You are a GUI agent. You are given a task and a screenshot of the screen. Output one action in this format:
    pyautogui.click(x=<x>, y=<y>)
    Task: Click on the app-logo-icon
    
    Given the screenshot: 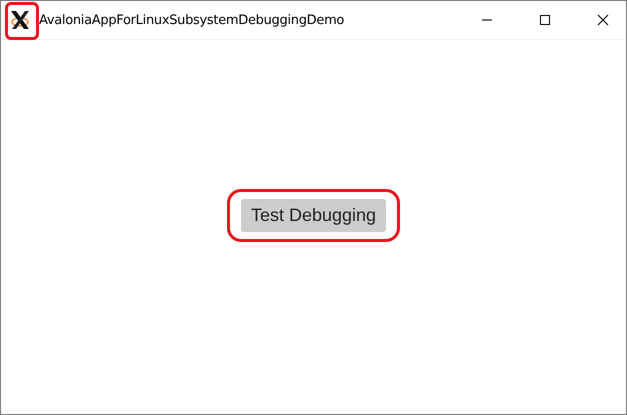 What is the action you would take?
    pyautogui.click(x=20, y=20)
    